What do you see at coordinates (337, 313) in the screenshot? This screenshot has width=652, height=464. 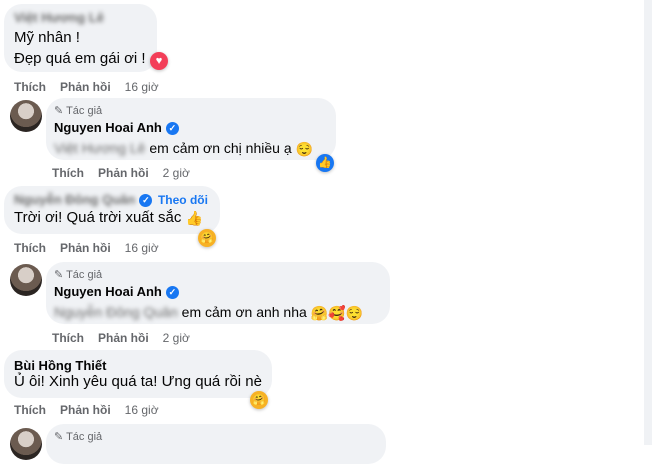 I see `smiling-face-with-hearts-icon: 🥰` at bounding box center [337, 313].